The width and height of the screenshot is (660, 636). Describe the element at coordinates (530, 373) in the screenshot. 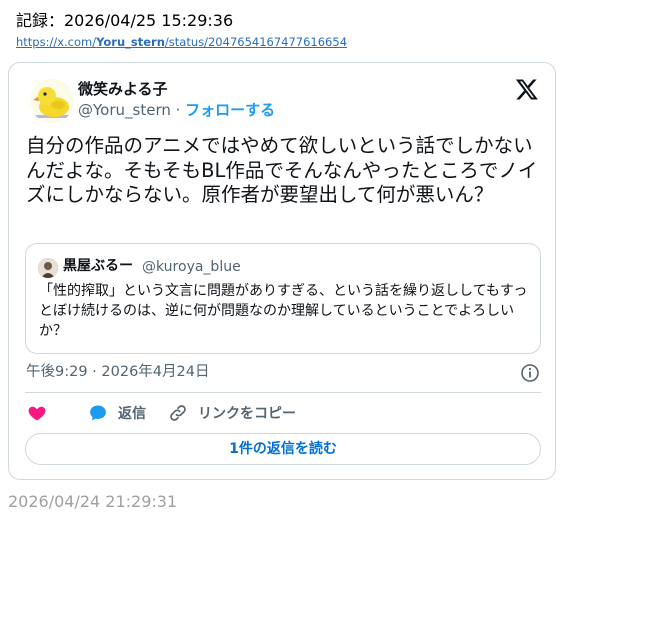

I see `info-icon` at that location.